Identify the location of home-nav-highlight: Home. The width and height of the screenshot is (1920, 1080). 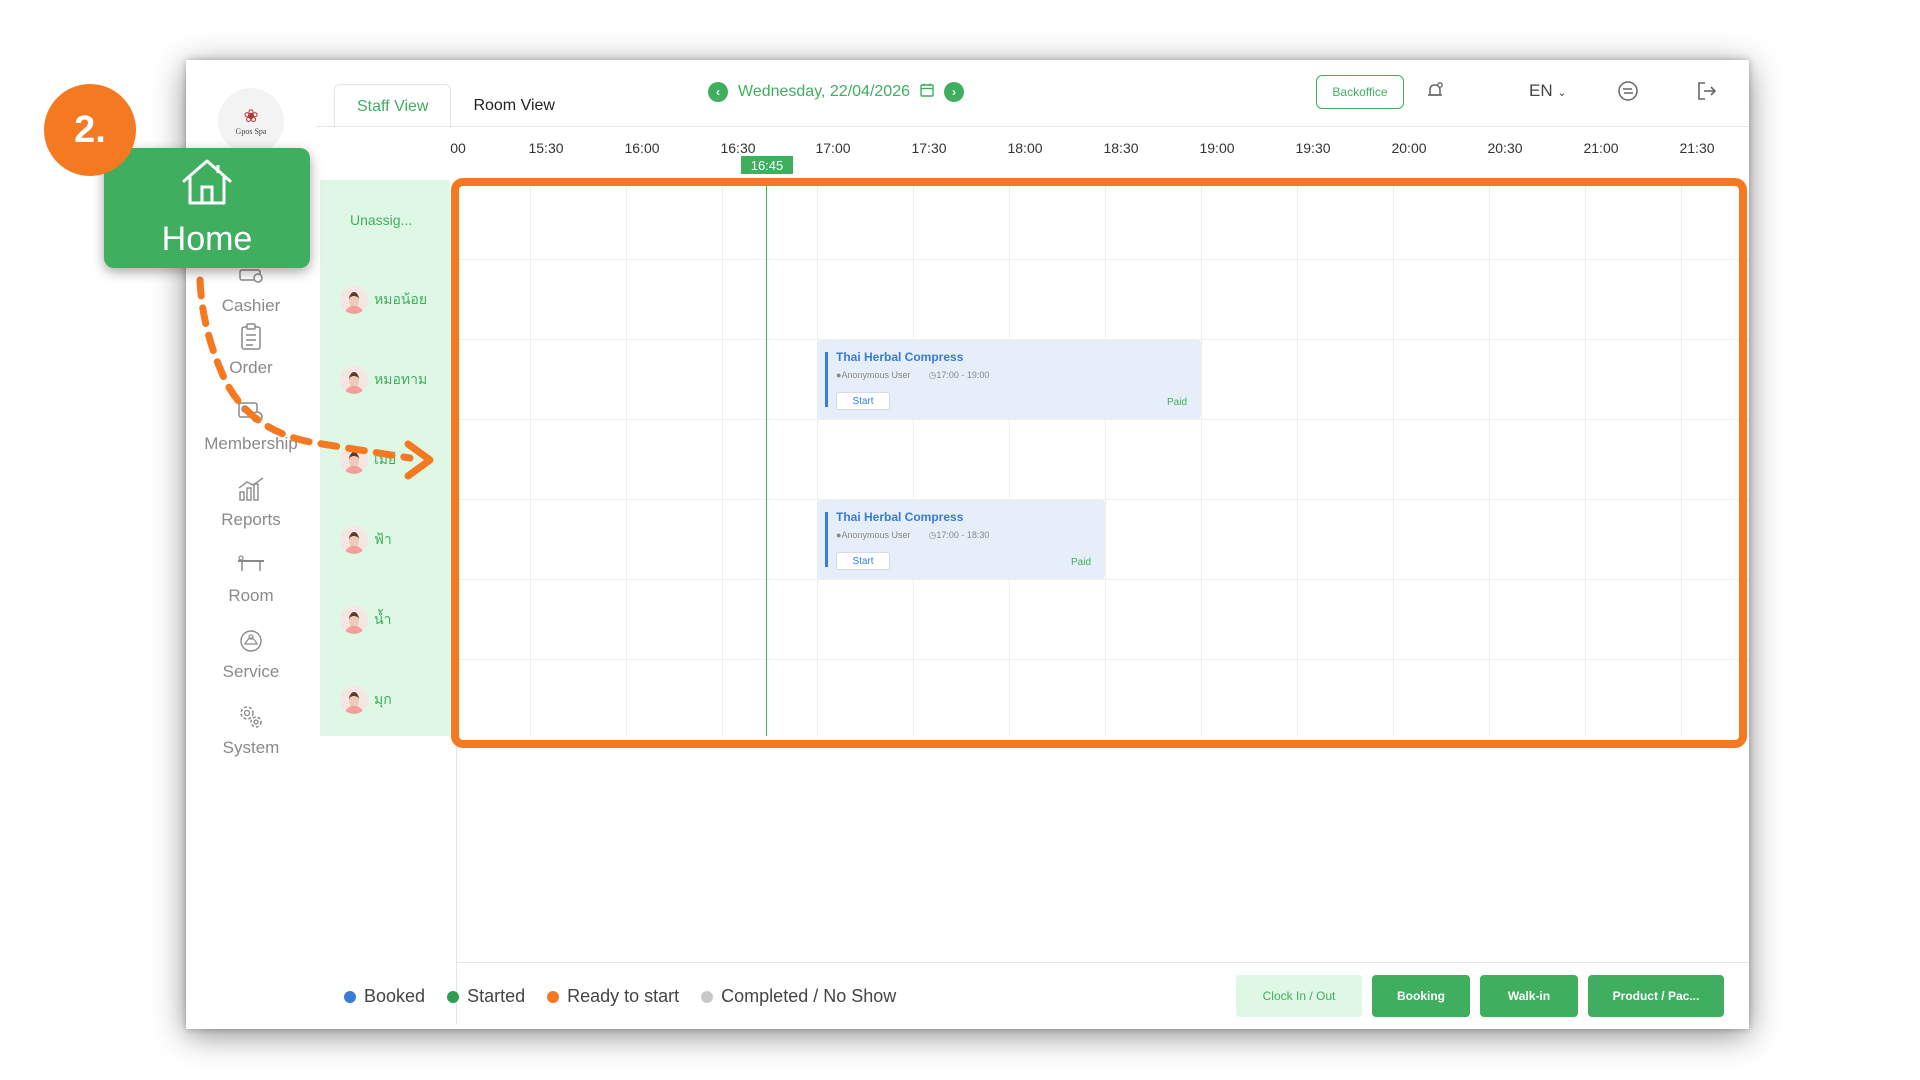
(207, 208).